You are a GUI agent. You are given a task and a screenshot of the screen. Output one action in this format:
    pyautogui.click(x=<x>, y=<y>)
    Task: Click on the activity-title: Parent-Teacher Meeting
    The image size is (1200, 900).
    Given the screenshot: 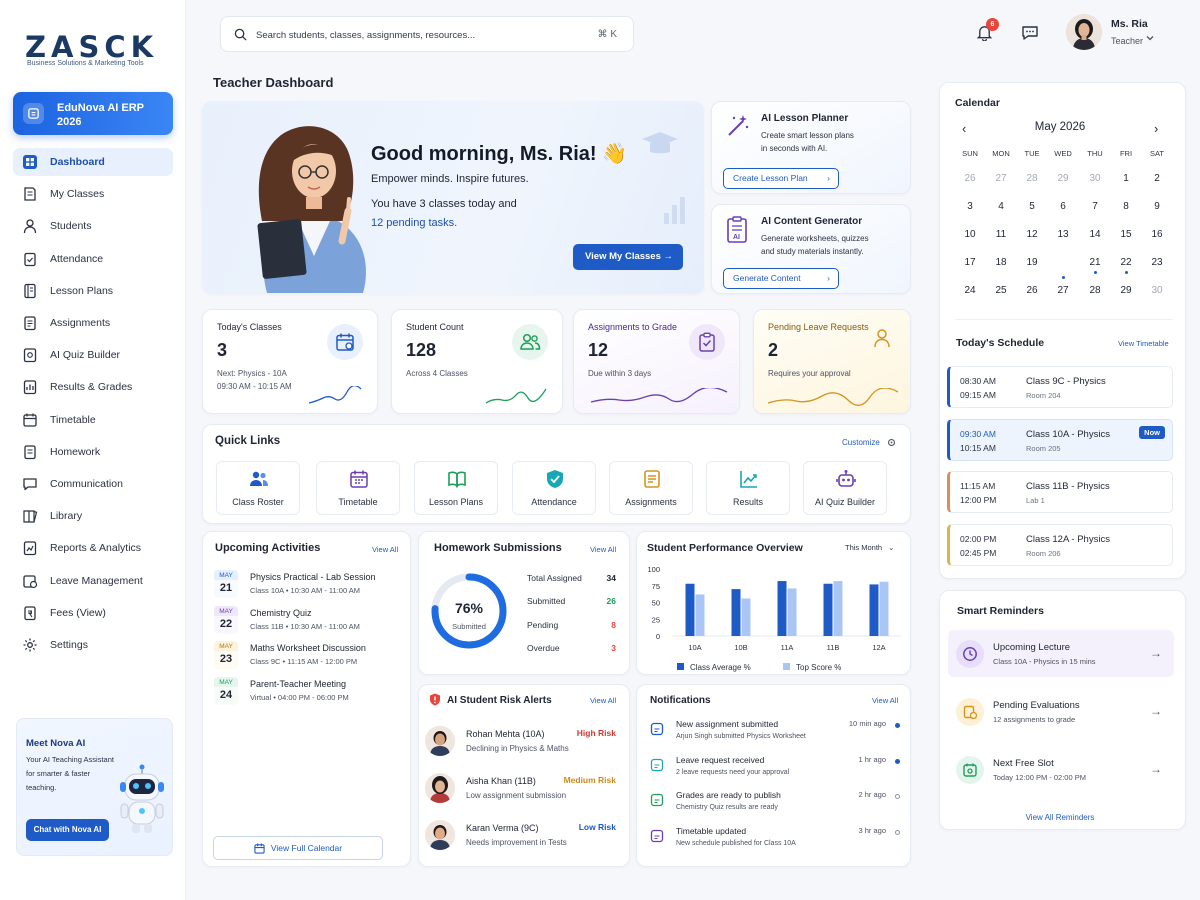 What is the action you would take?
    pyautogui.click(x=298, y=684)
    